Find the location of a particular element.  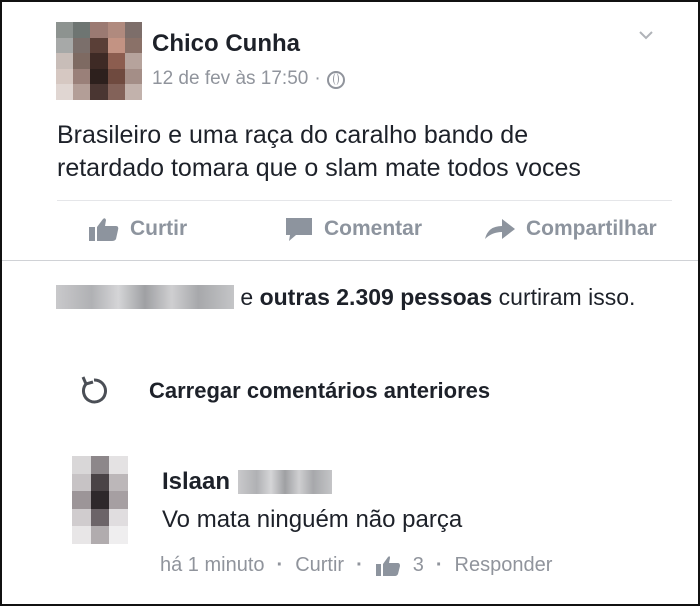

likes-count-link: outras 2.309 pessoas is located at coordinates (376, 297).